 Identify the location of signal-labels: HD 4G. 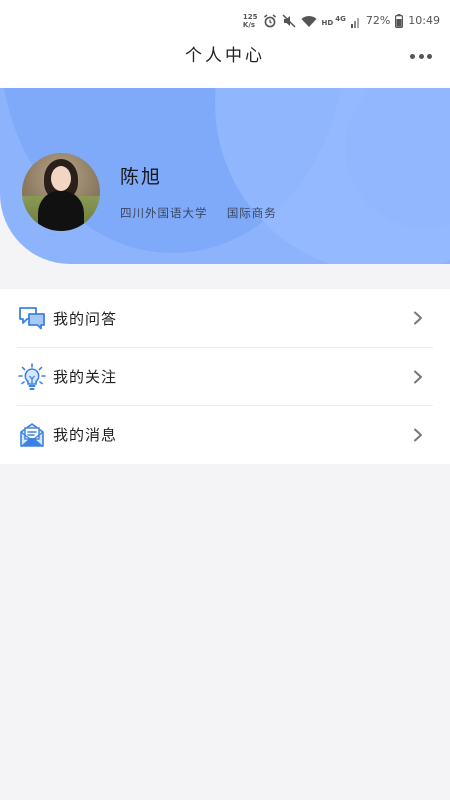
(334, 21).